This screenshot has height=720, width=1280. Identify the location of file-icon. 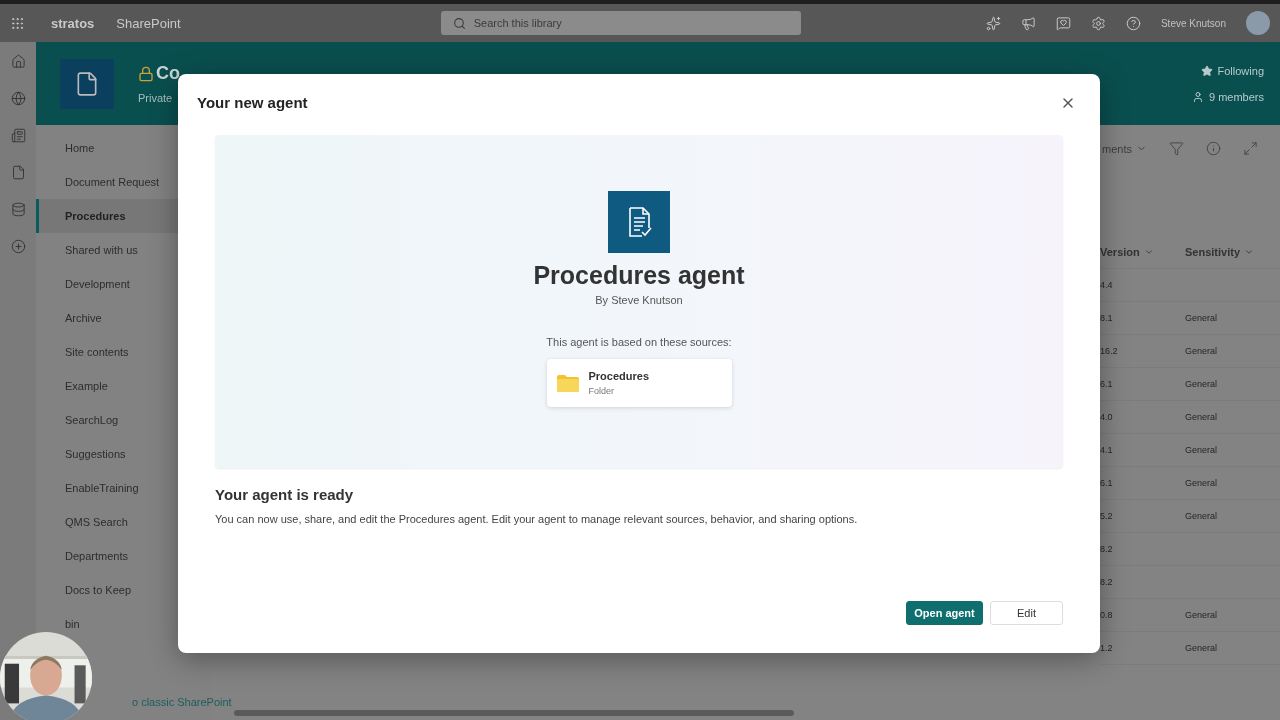
(18, 172).